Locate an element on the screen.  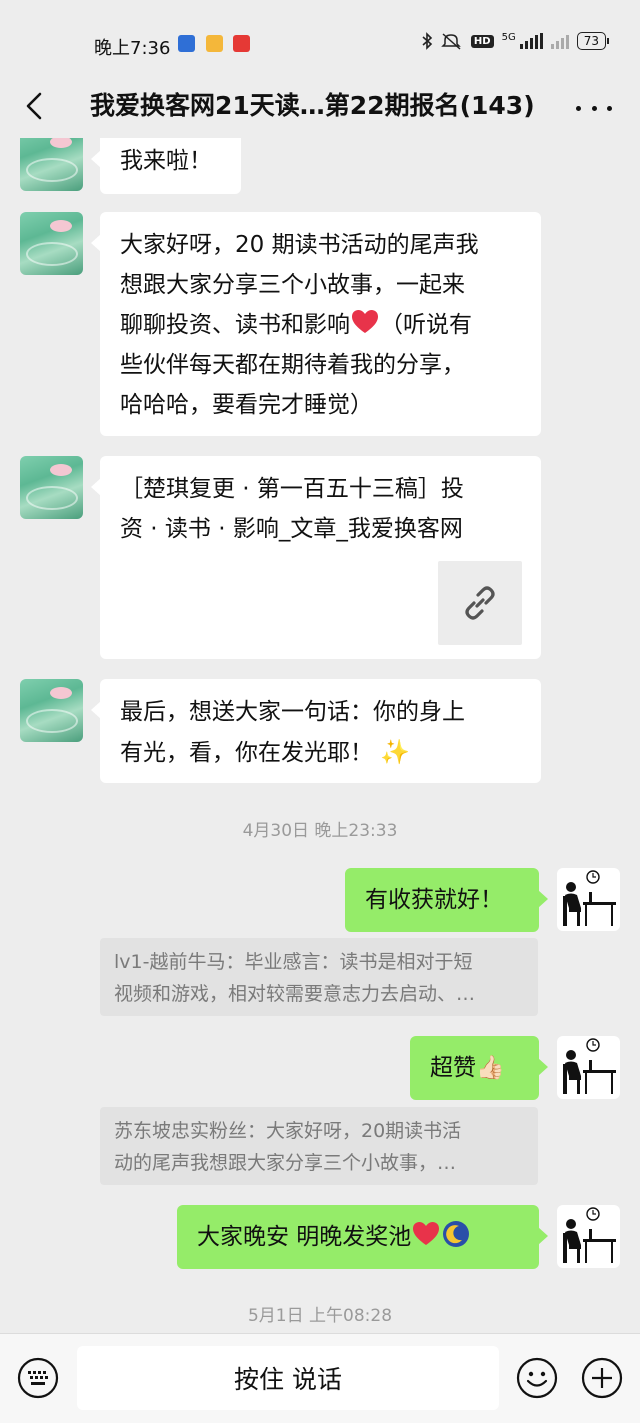
mute-icon is located at coordinates (451, 41).